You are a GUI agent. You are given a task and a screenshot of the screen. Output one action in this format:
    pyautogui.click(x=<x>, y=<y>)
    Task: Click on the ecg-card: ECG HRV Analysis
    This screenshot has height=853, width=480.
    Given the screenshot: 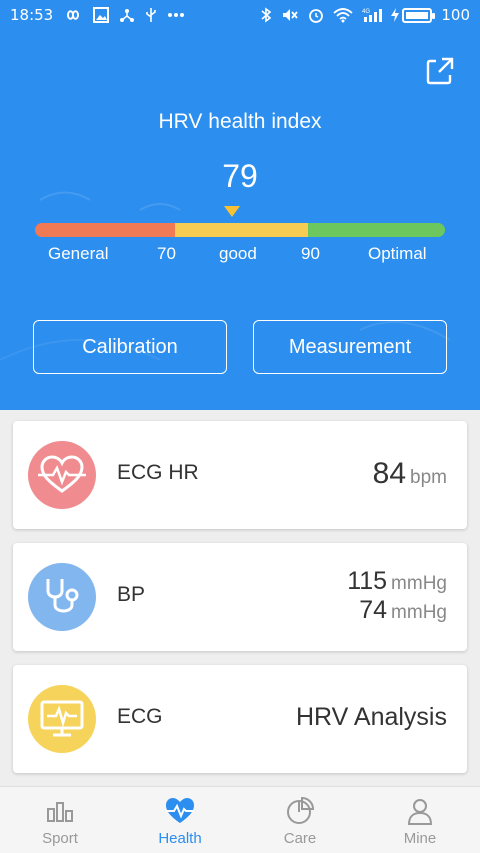 What is the action you would take?
    pyautogui.click(x=240, y=719)
    